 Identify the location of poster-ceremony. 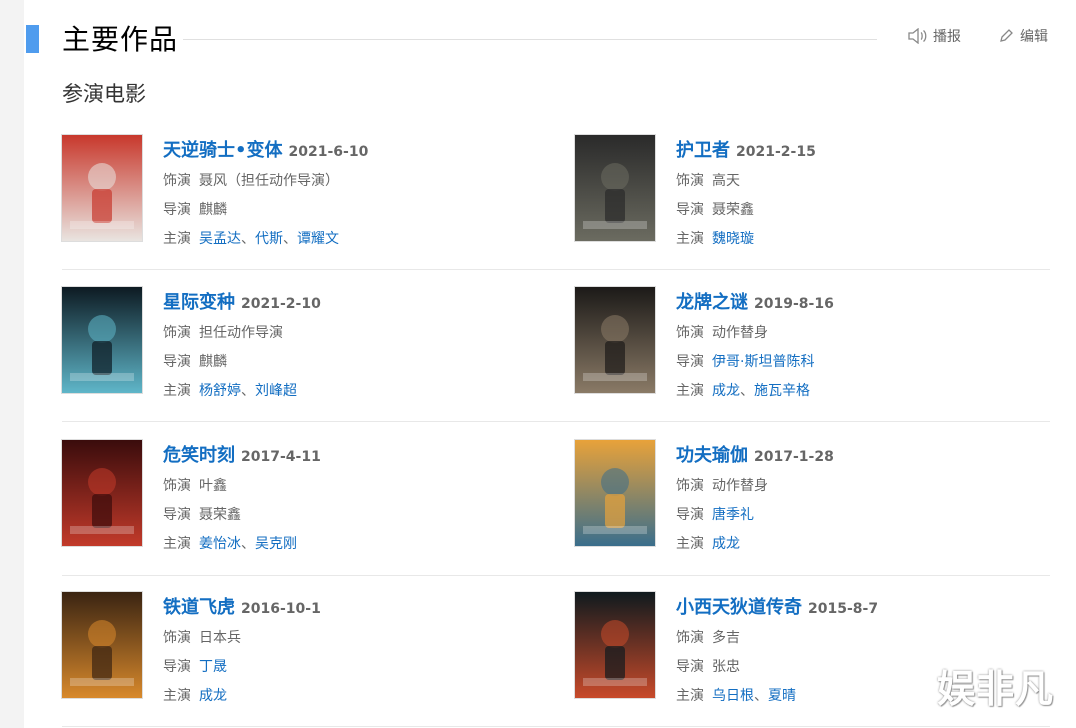
(102, 188).